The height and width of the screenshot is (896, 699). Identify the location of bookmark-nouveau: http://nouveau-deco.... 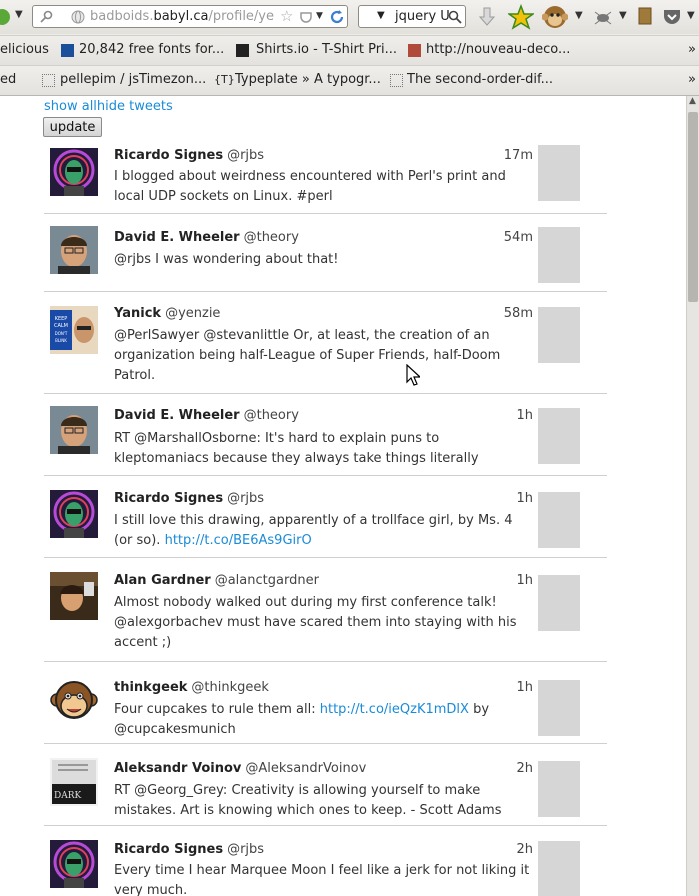
(498, 49).